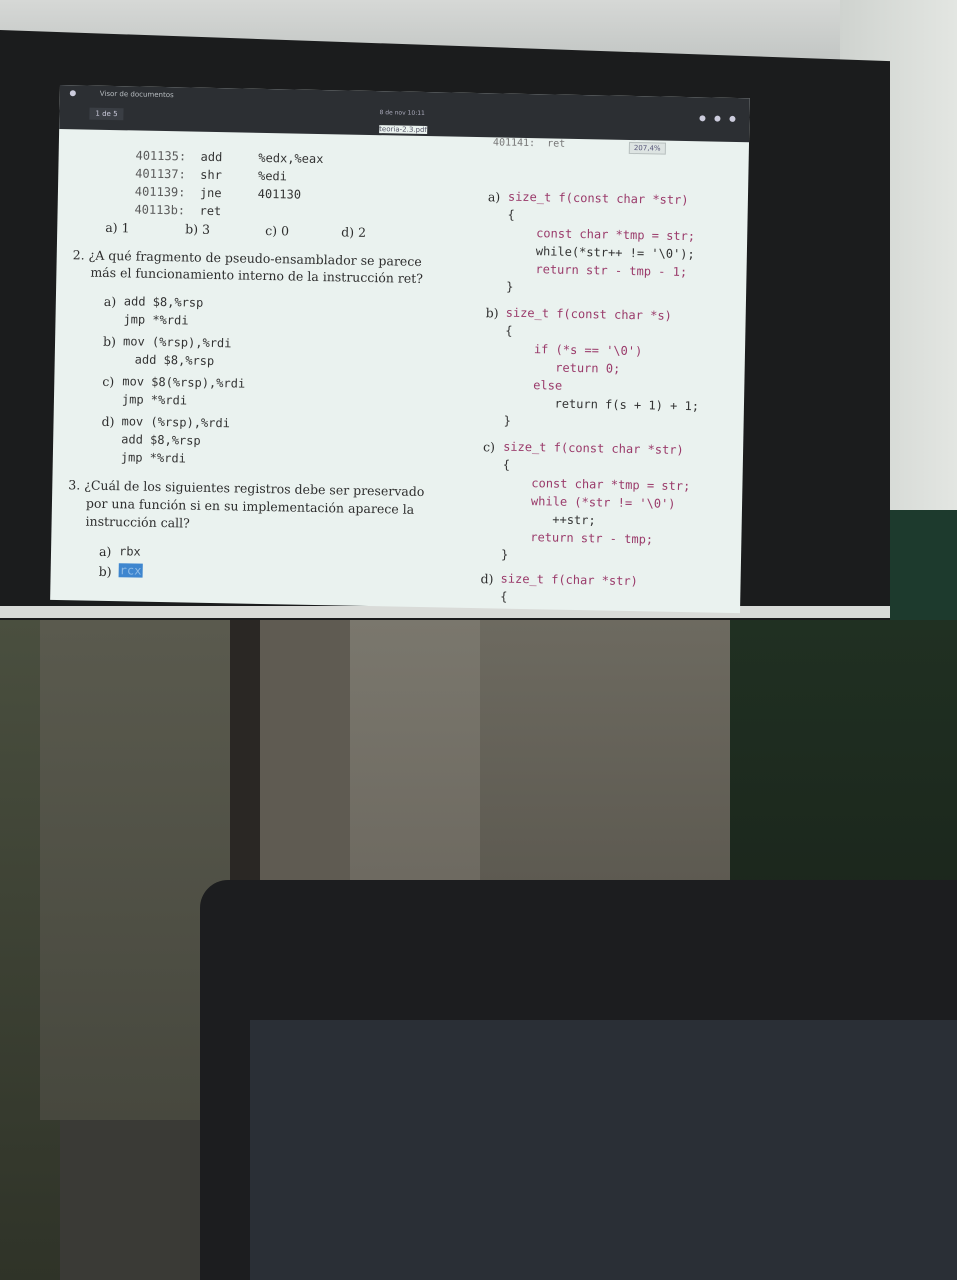 This screenshot has height=1280, width=957. Describe the element at coordinates (136, 94) in the screenshot. I see `viewer-app-title: Visor de documentos` at that location.